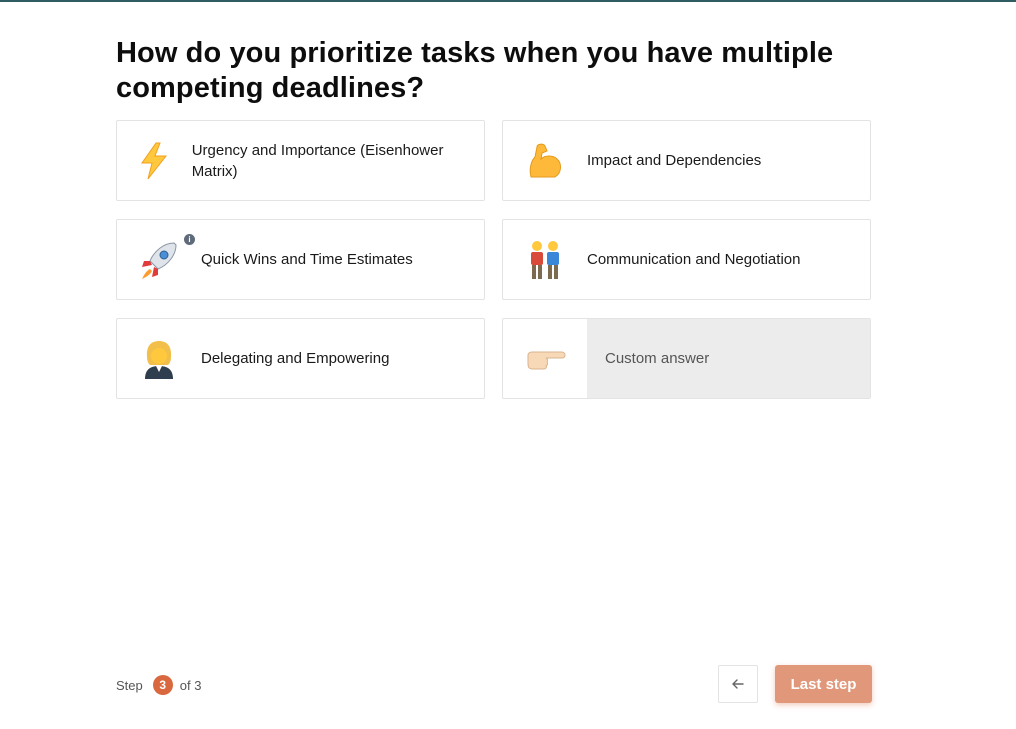 Image resolution: width=1016 pixels, height=729 pixels. What do you see at coordinates (545, 358) in the screenshot?
I see `pointing-hand-icon` at bounding box center [545, 358].